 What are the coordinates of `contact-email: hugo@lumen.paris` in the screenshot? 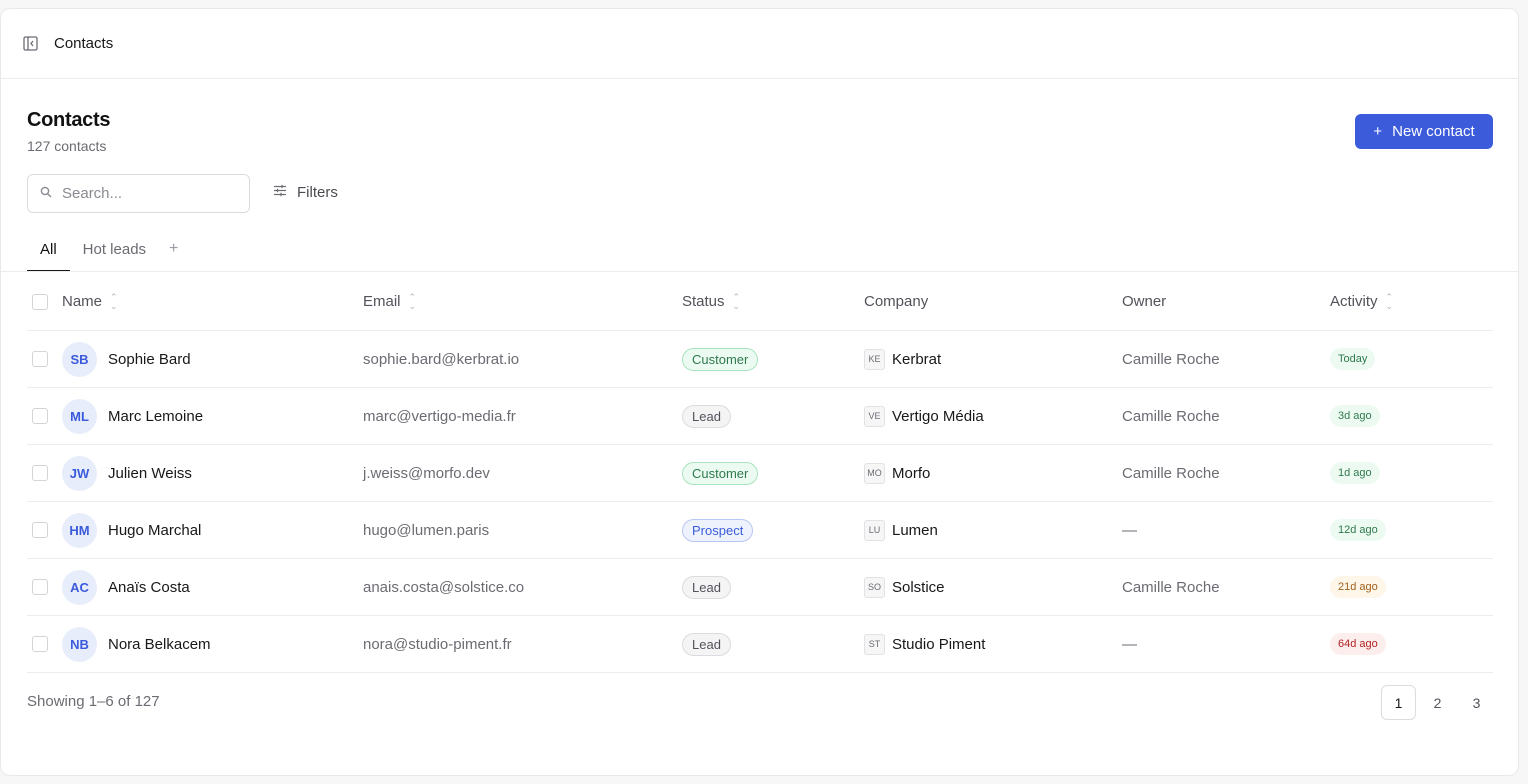 It's located at (426, 530).